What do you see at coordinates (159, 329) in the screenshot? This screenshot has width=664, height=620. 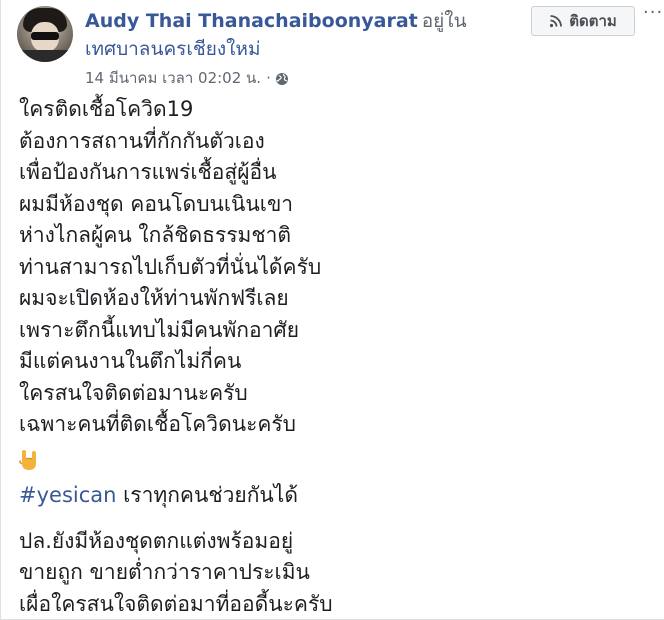 I see `body-line: เพราะตึกนี้แทบไม่มีคนพักอาศัย` at bounding box center [159, 329].